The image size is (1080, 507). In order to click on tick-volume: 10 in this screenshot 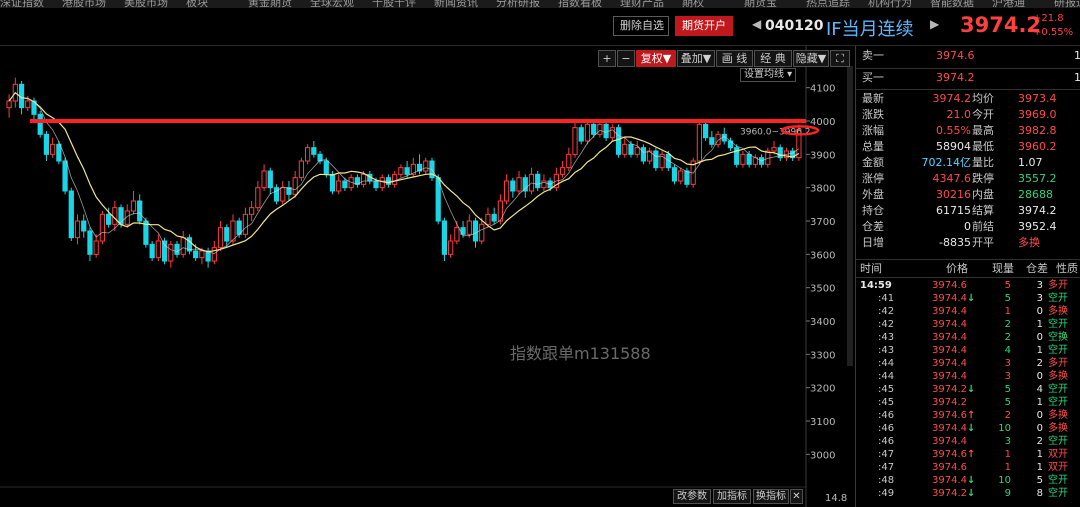, I will do `click(1004, 480)`.